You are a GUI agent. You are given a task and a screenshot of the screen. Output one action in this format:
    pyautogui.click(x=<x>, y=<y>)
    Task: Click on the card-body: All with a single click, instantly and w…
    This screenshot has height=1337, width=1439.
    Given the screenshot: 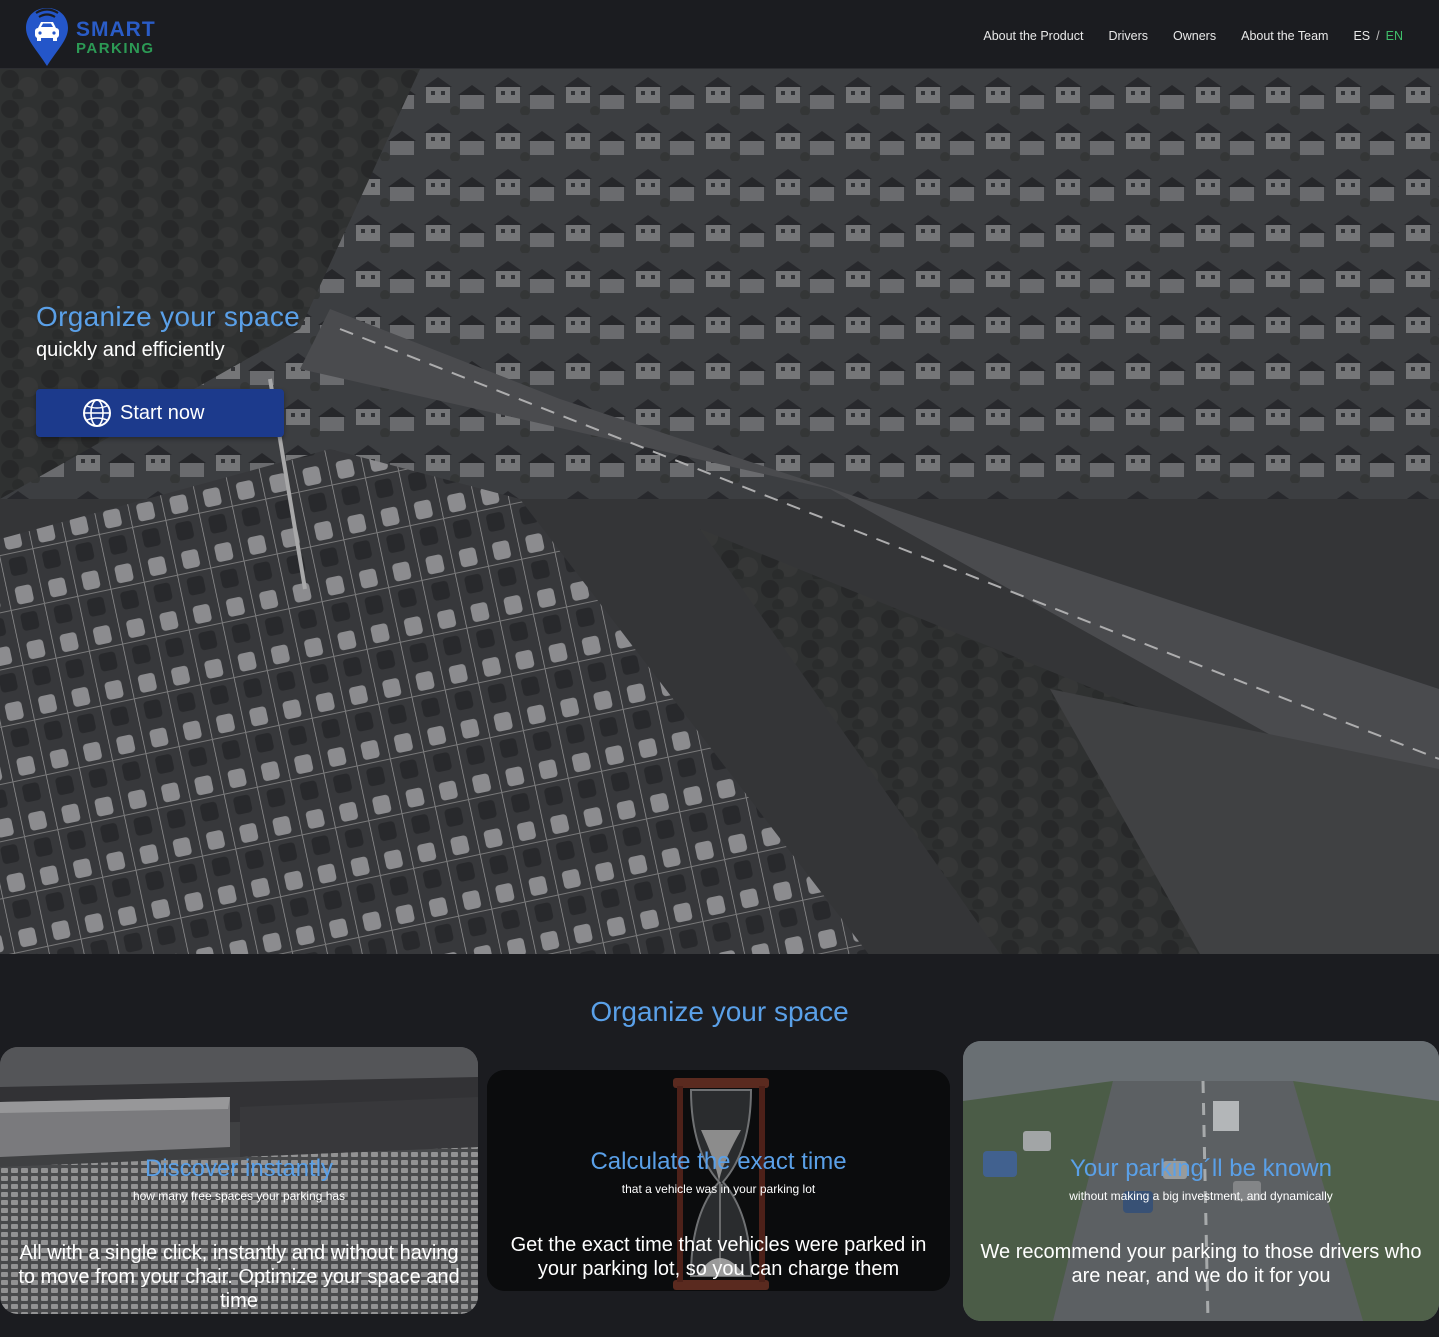 What is the action you would take?
    pyautogui.click(x=239, y=1277)
    